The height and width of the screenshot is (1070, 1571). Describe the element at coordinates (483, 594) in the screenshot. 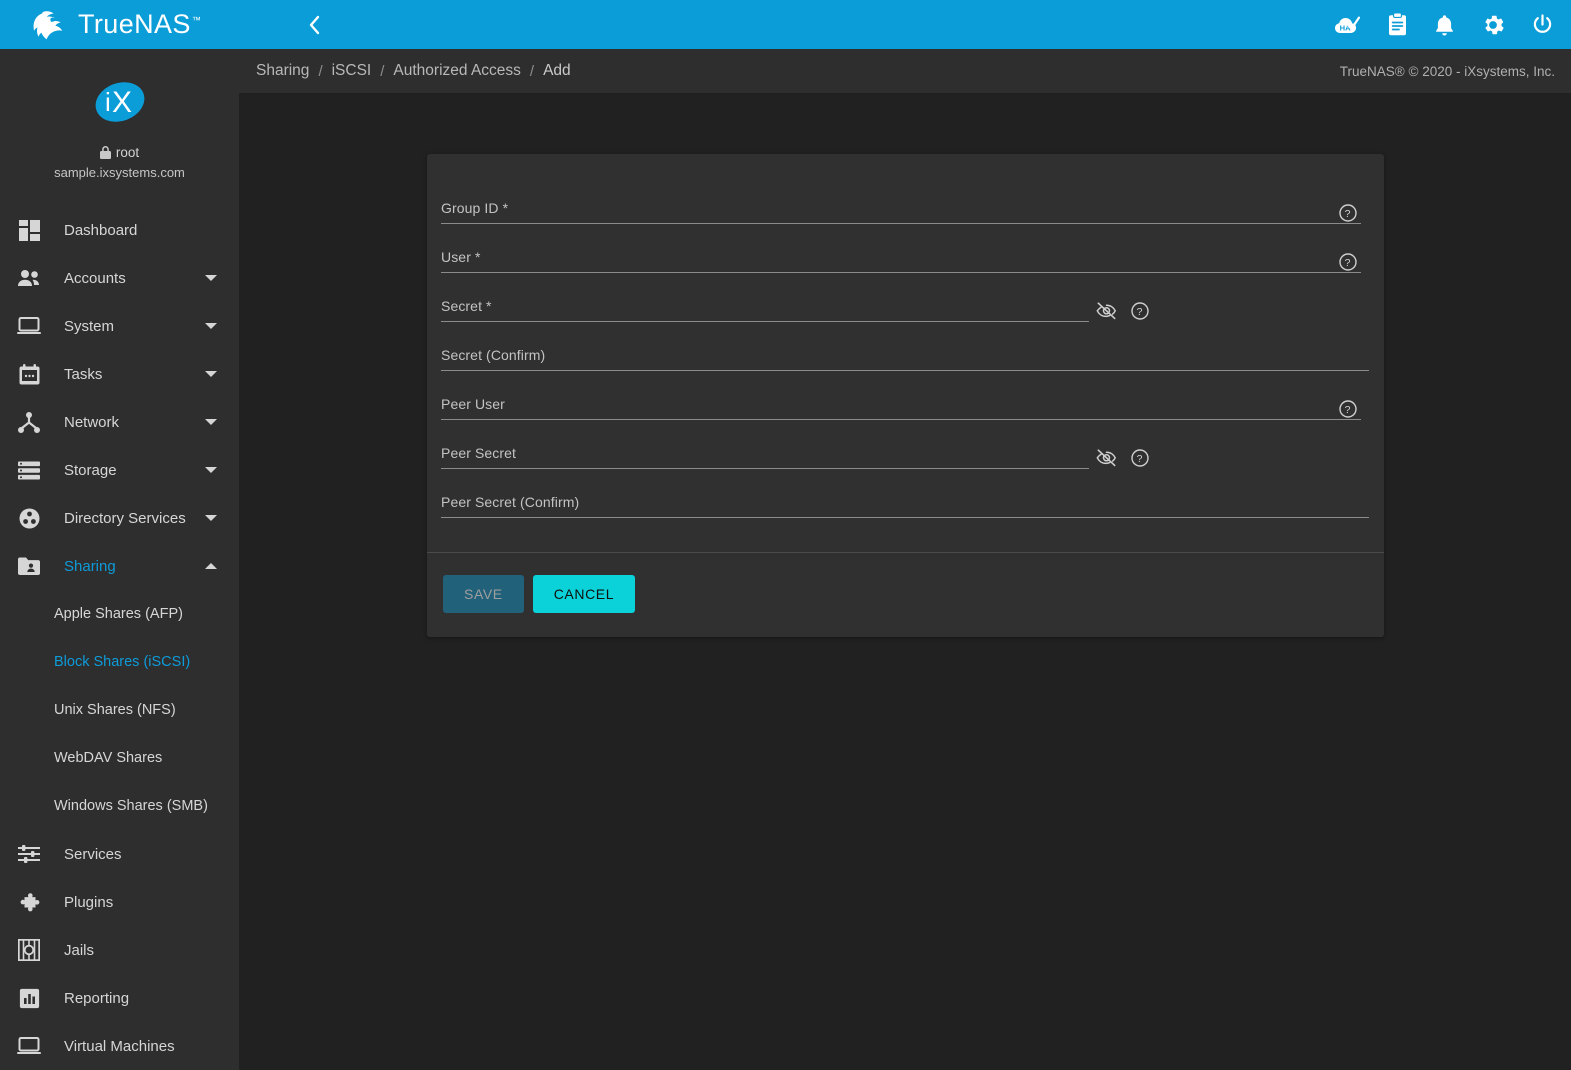

I see `save-button: SAVE` at that location.